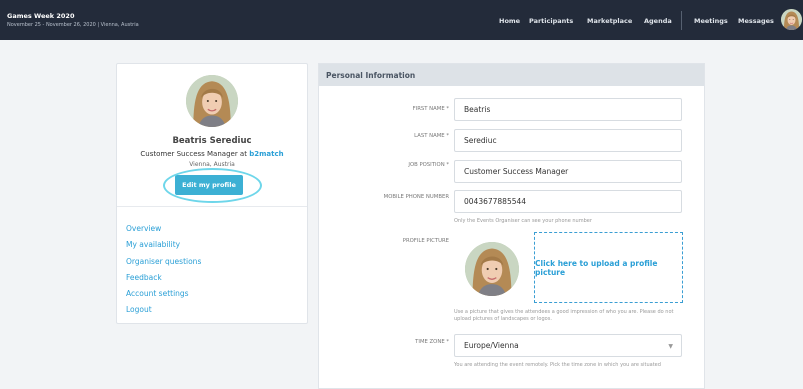  I want to click on profile-picture-label: PROFILE PICTURE, so click(425, 241).